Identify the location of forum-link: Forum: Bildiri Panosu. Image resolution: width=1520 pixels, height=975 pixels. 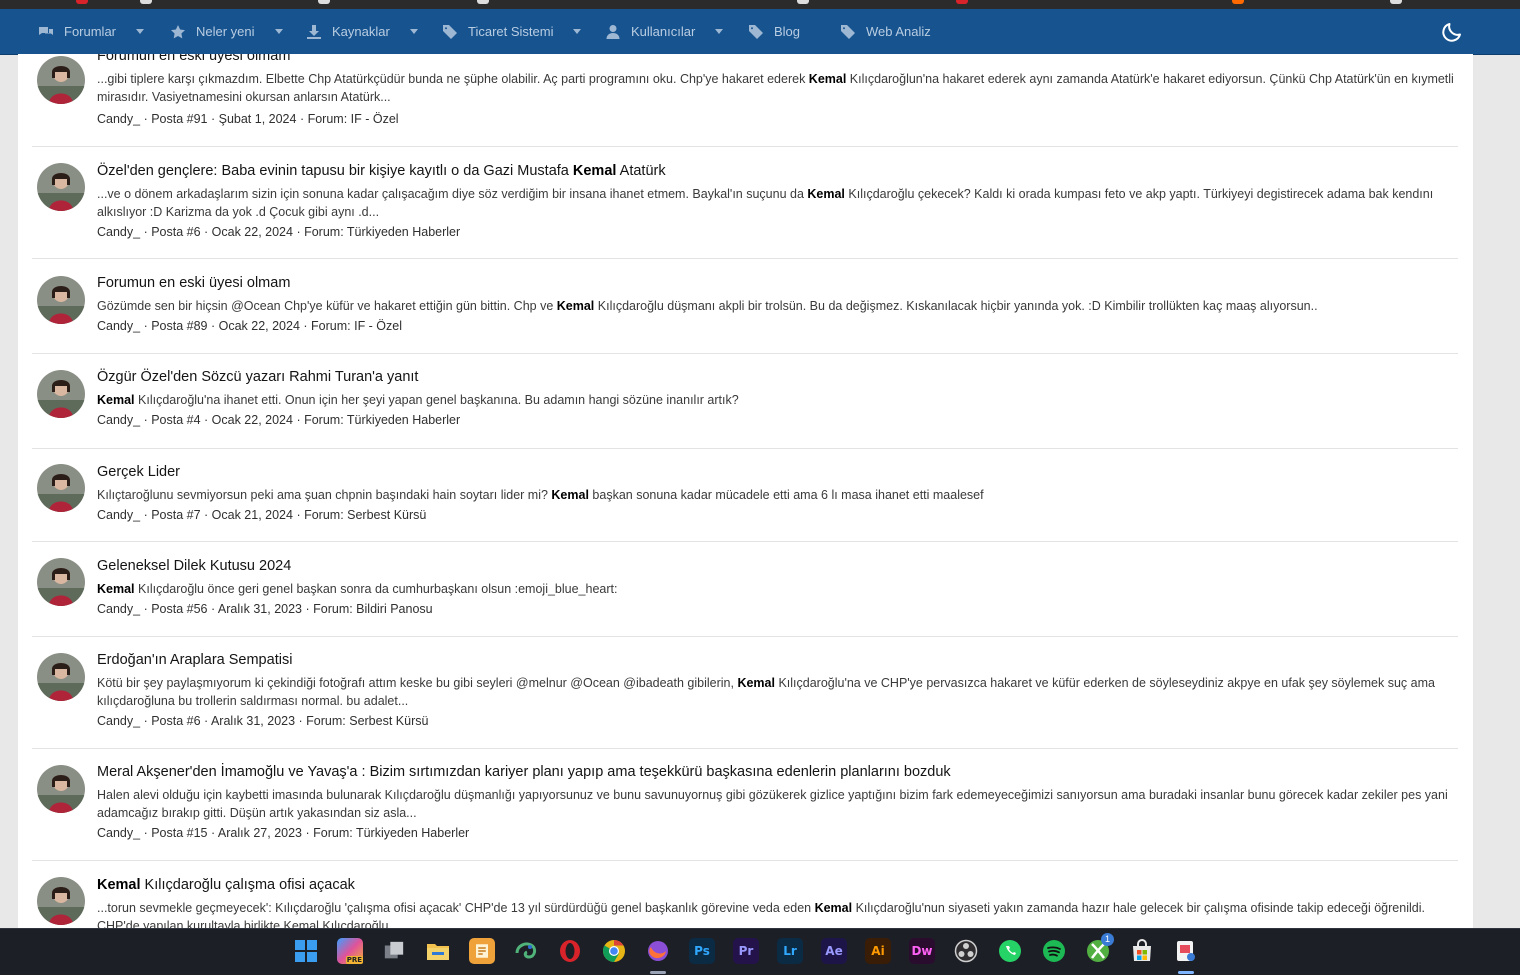
(373, 609).